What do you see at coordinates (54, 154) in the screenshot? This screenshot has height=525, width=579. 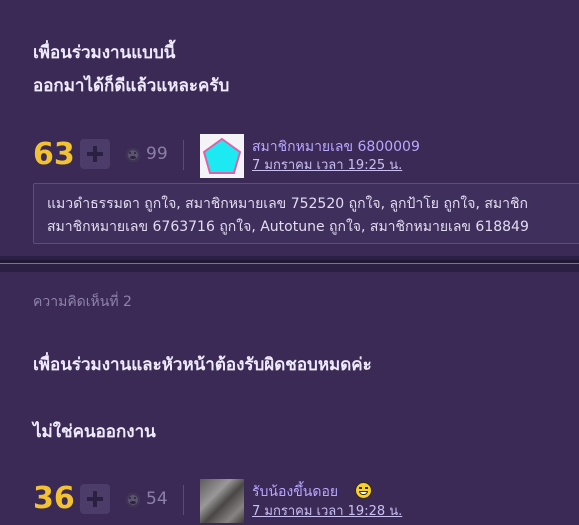 I see `vote-score: 63` at bounding box center [54, 154].